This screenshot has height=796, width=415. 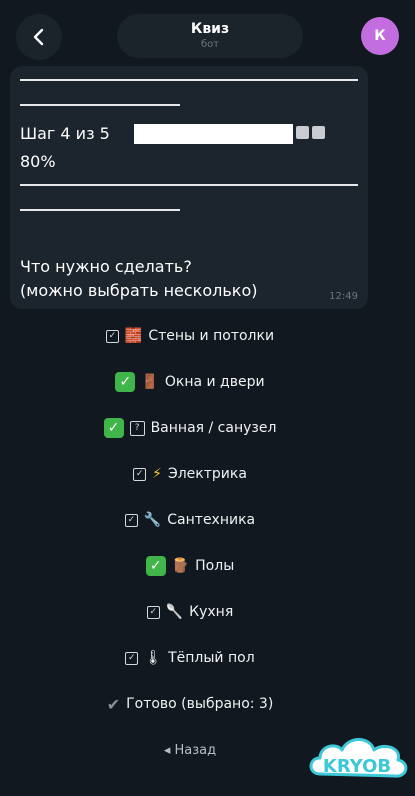 What do you see at coordinates (137, 428) in the screenshot?
I see `question-box-icon: ?` at bounding box center [137, 428].